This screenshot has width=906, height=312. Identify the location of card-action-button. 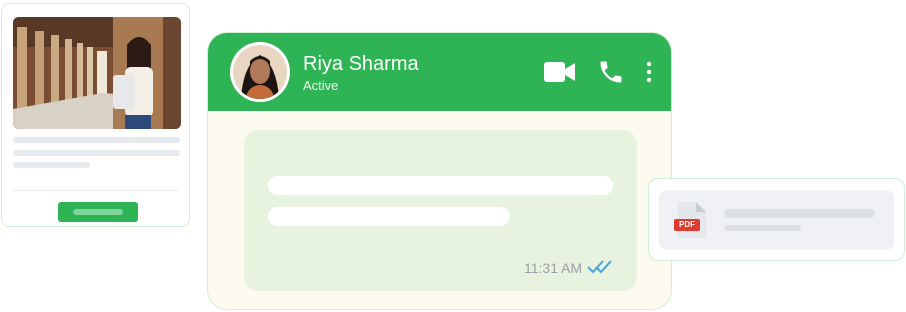
(98, 212).